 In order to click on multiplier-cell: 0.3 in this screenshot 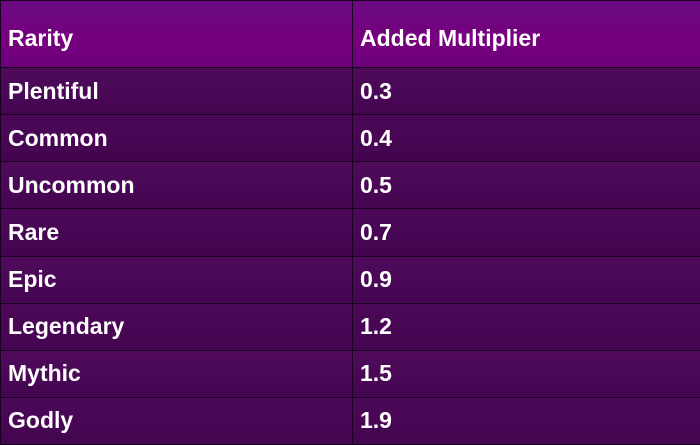, I will do `click(526, 91)`.